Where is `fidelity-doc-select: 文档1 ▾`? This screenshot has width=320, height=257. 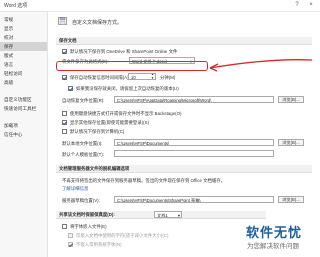 fidelity-doc-select: 文档1 ▾ is located at coordinates (168, 214).